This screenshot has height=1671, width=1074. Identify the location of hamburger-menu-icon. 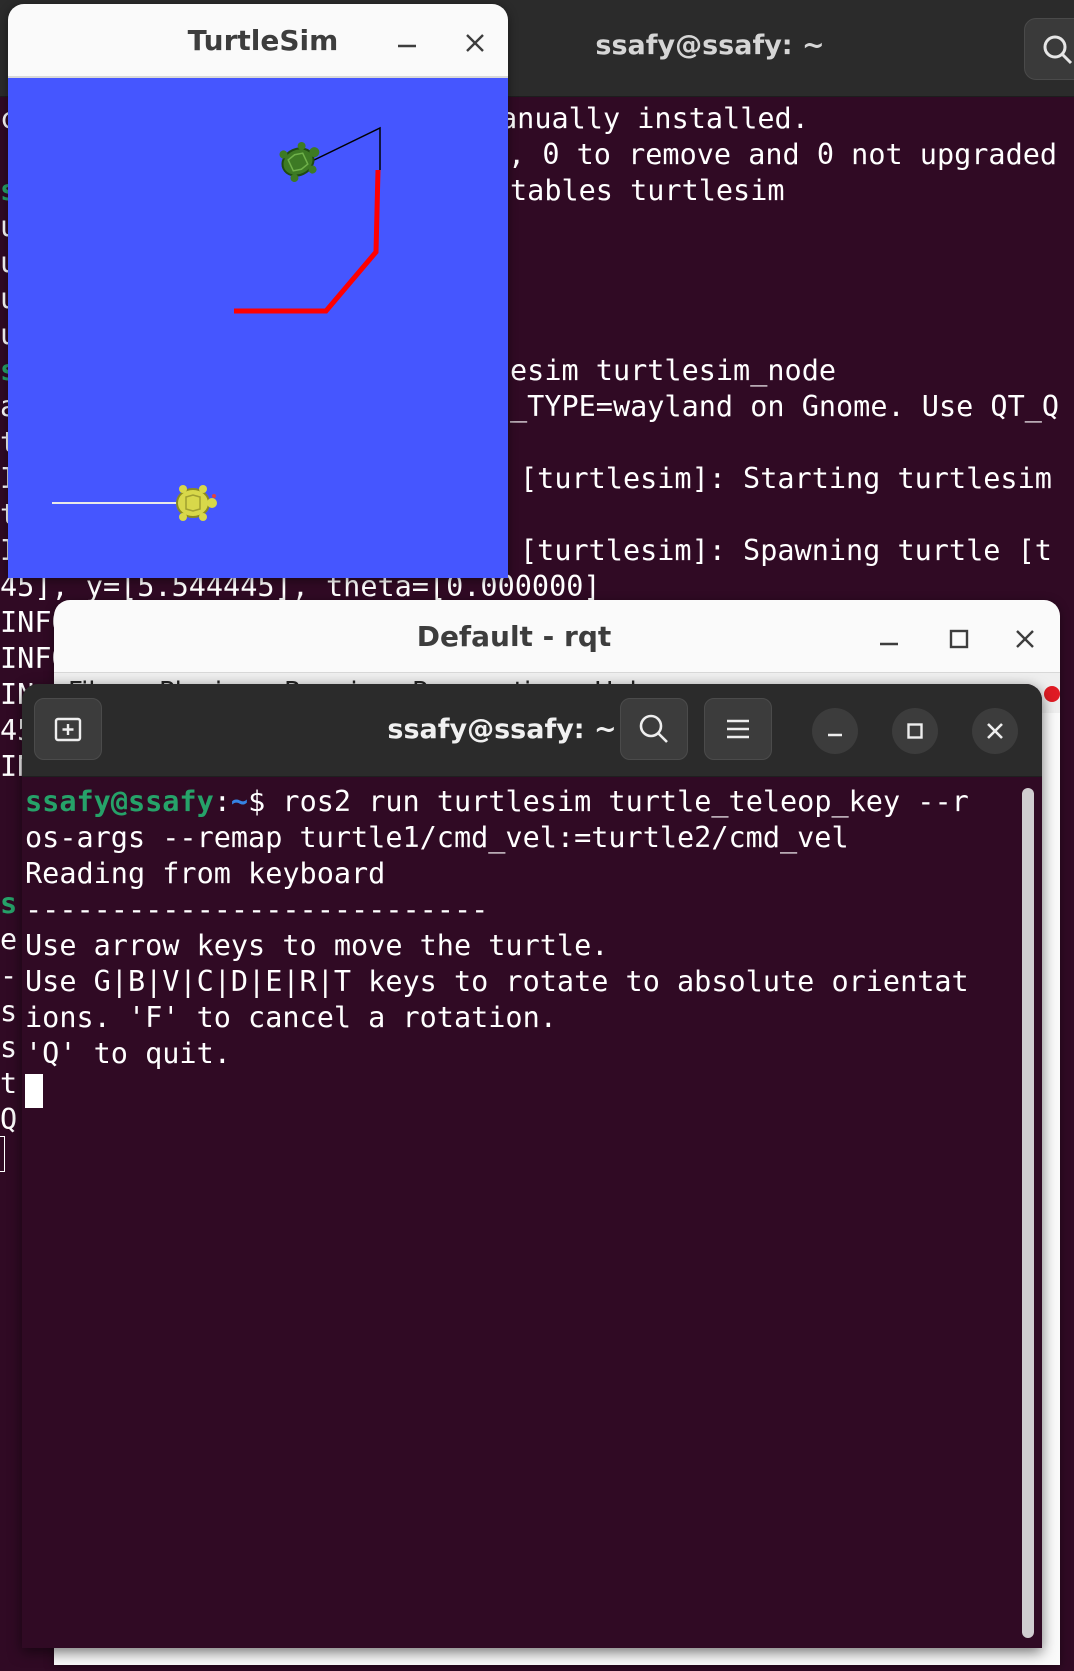
(738, 729).